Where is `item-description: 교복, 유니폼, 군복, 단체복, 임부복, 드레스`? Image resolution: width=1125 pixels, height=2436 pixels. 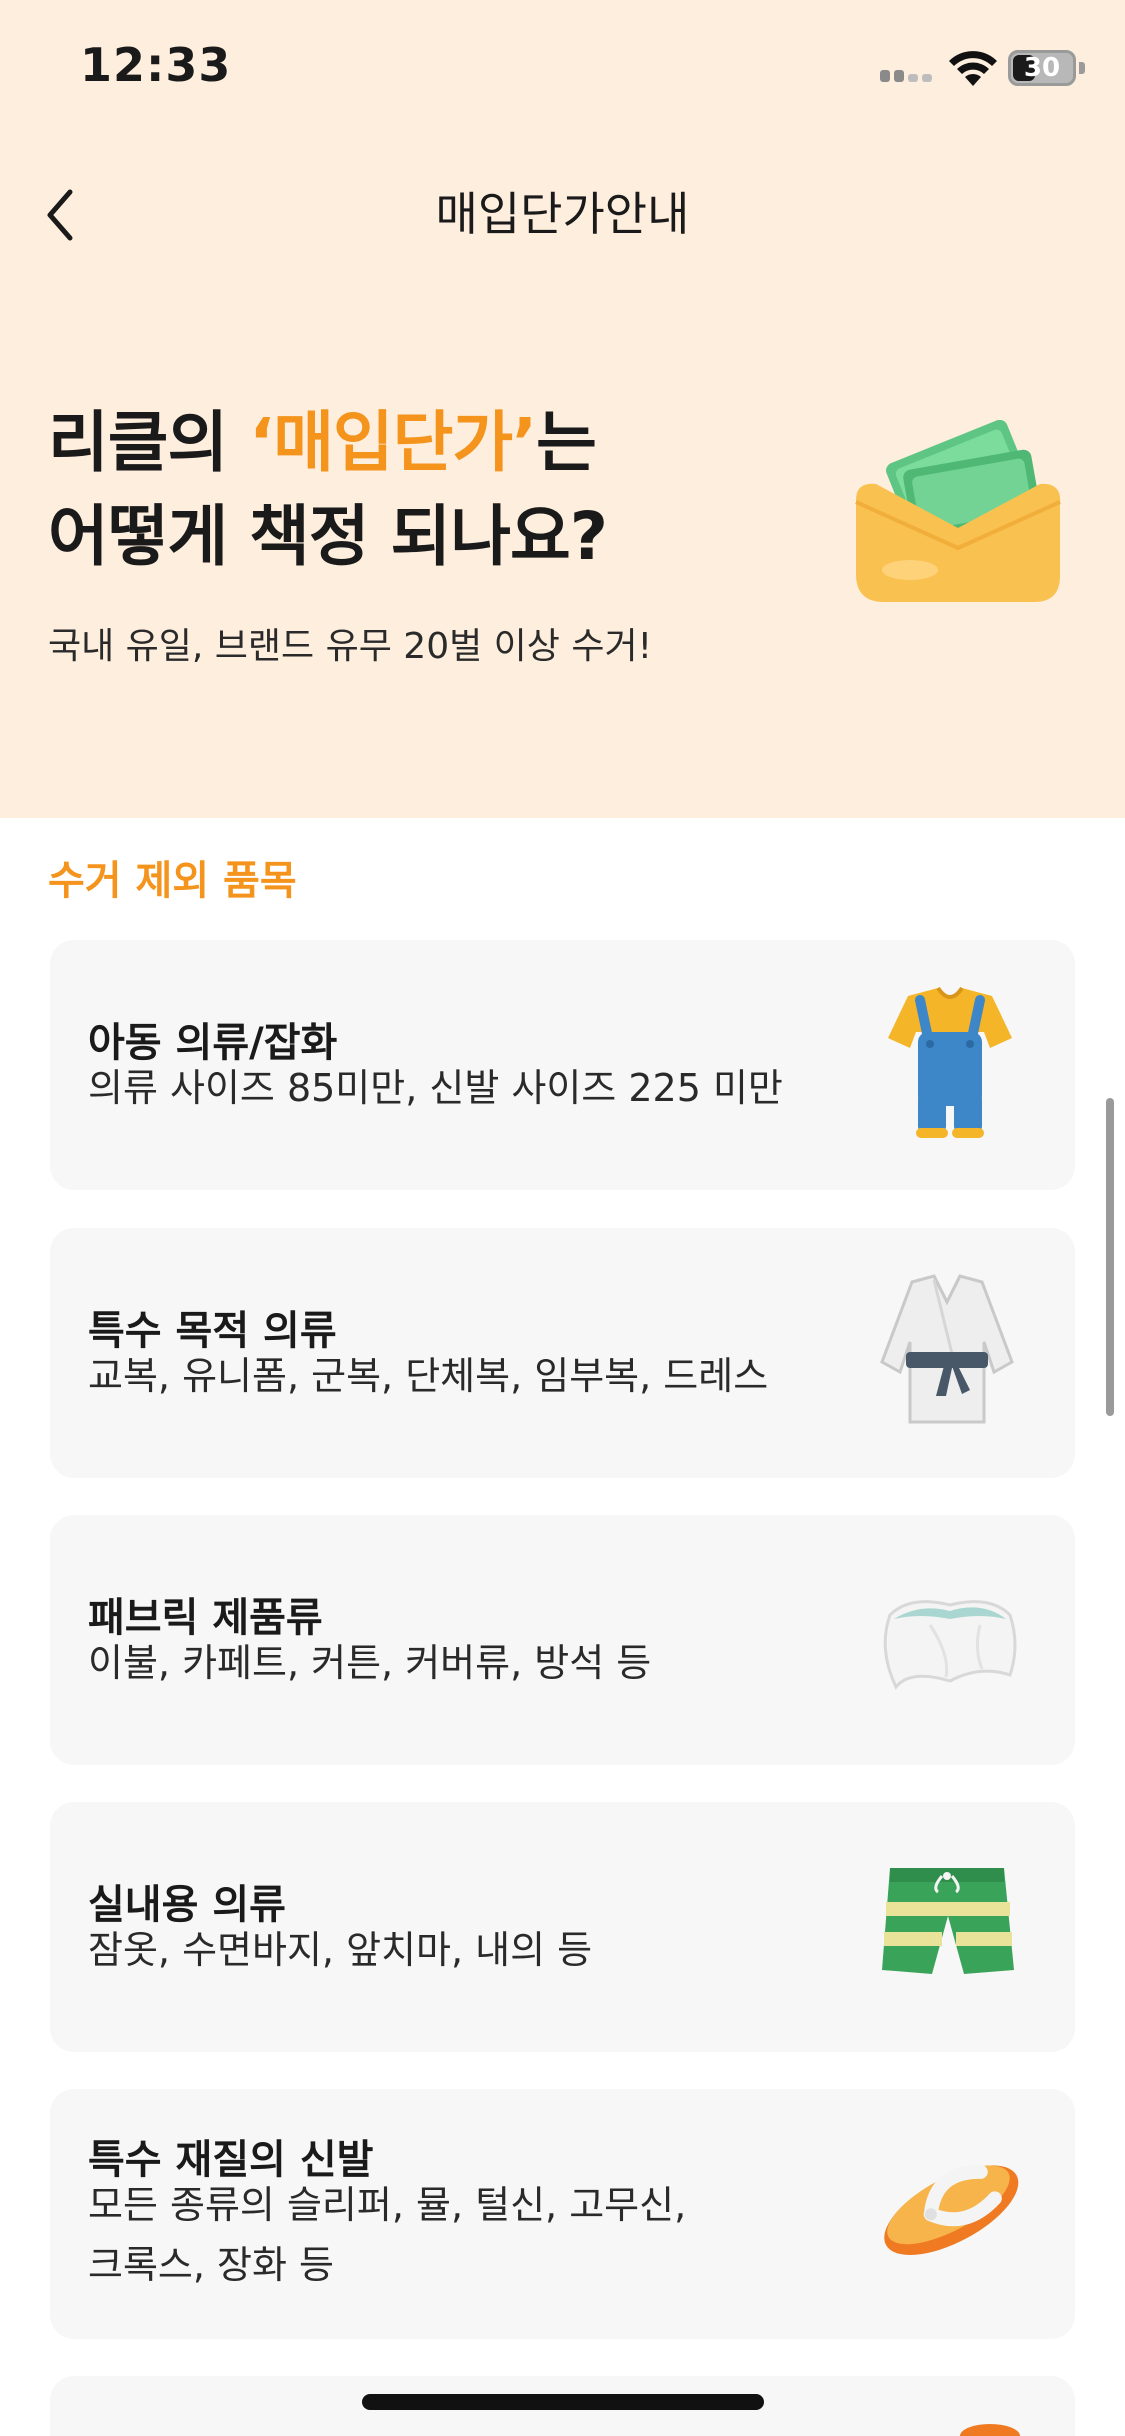
item-description: 교복, 유니폼, 군복, 단체복, 임부복, 드레스 is located at coordinates (428, 1376).